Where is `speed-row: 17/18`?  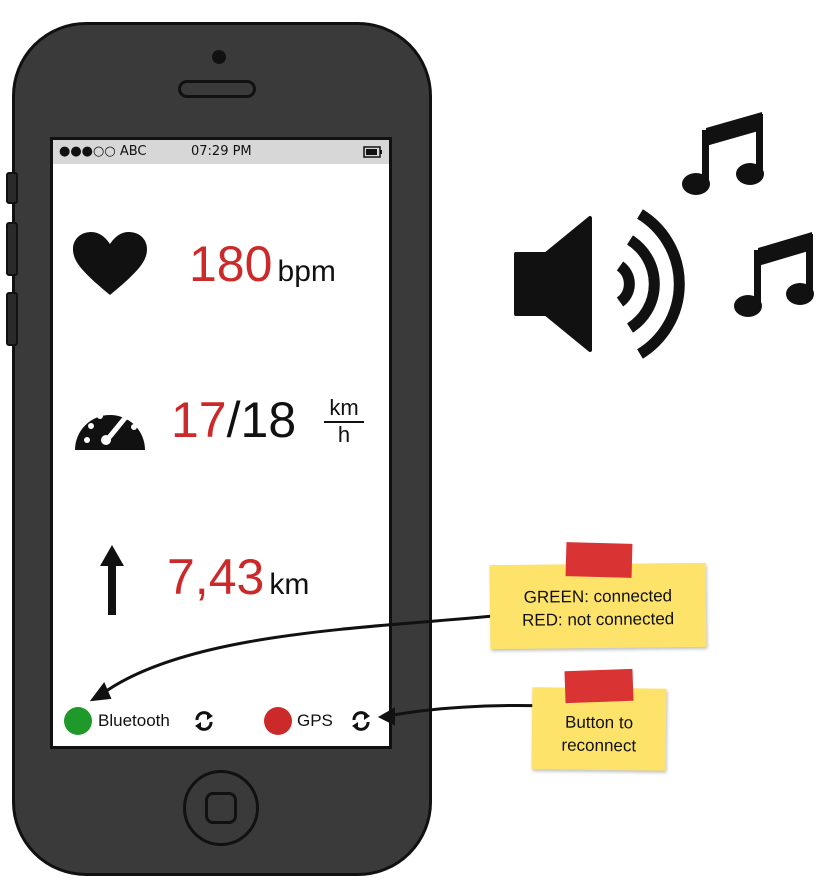 speed-row: 17/18 is located at coordinates (233, 420).